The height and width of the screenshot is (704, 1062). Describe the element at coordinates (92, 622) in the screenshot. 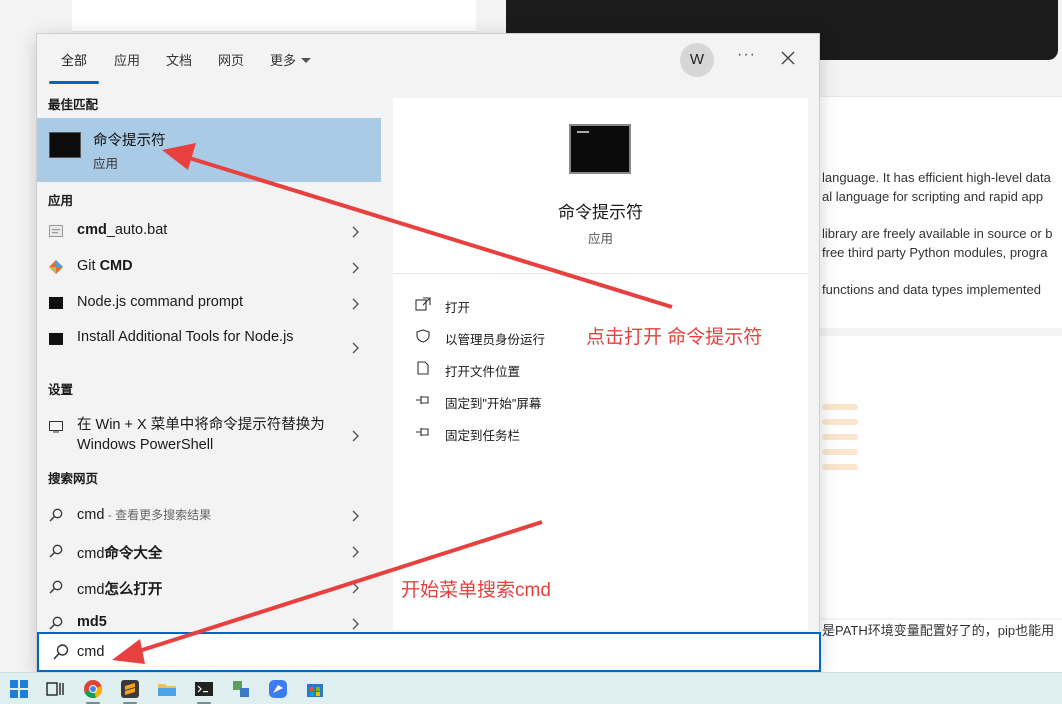

I see `web-result-label: md5` at that location.